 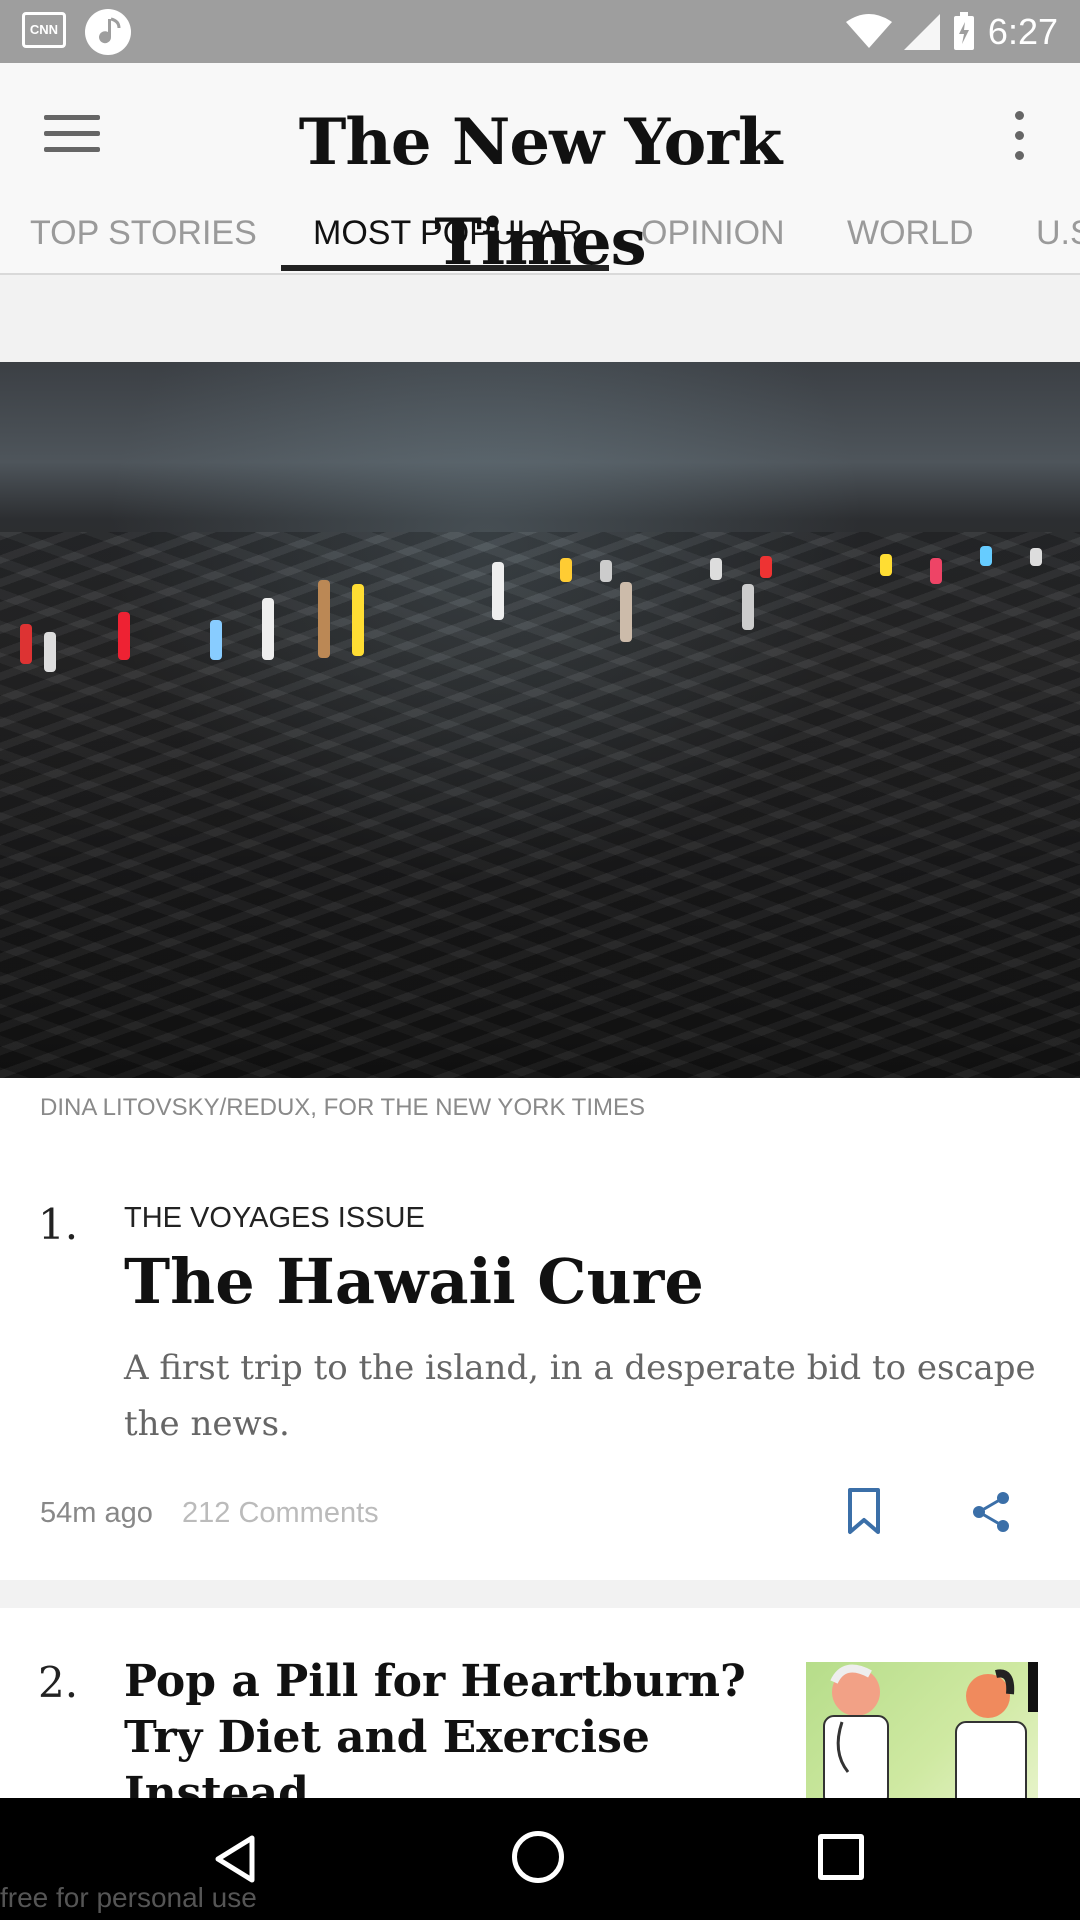 What do you see at coordinates (864, 1511) in the screenshot?
I see `bookmark-icon` at bounding box center [864, 1511].